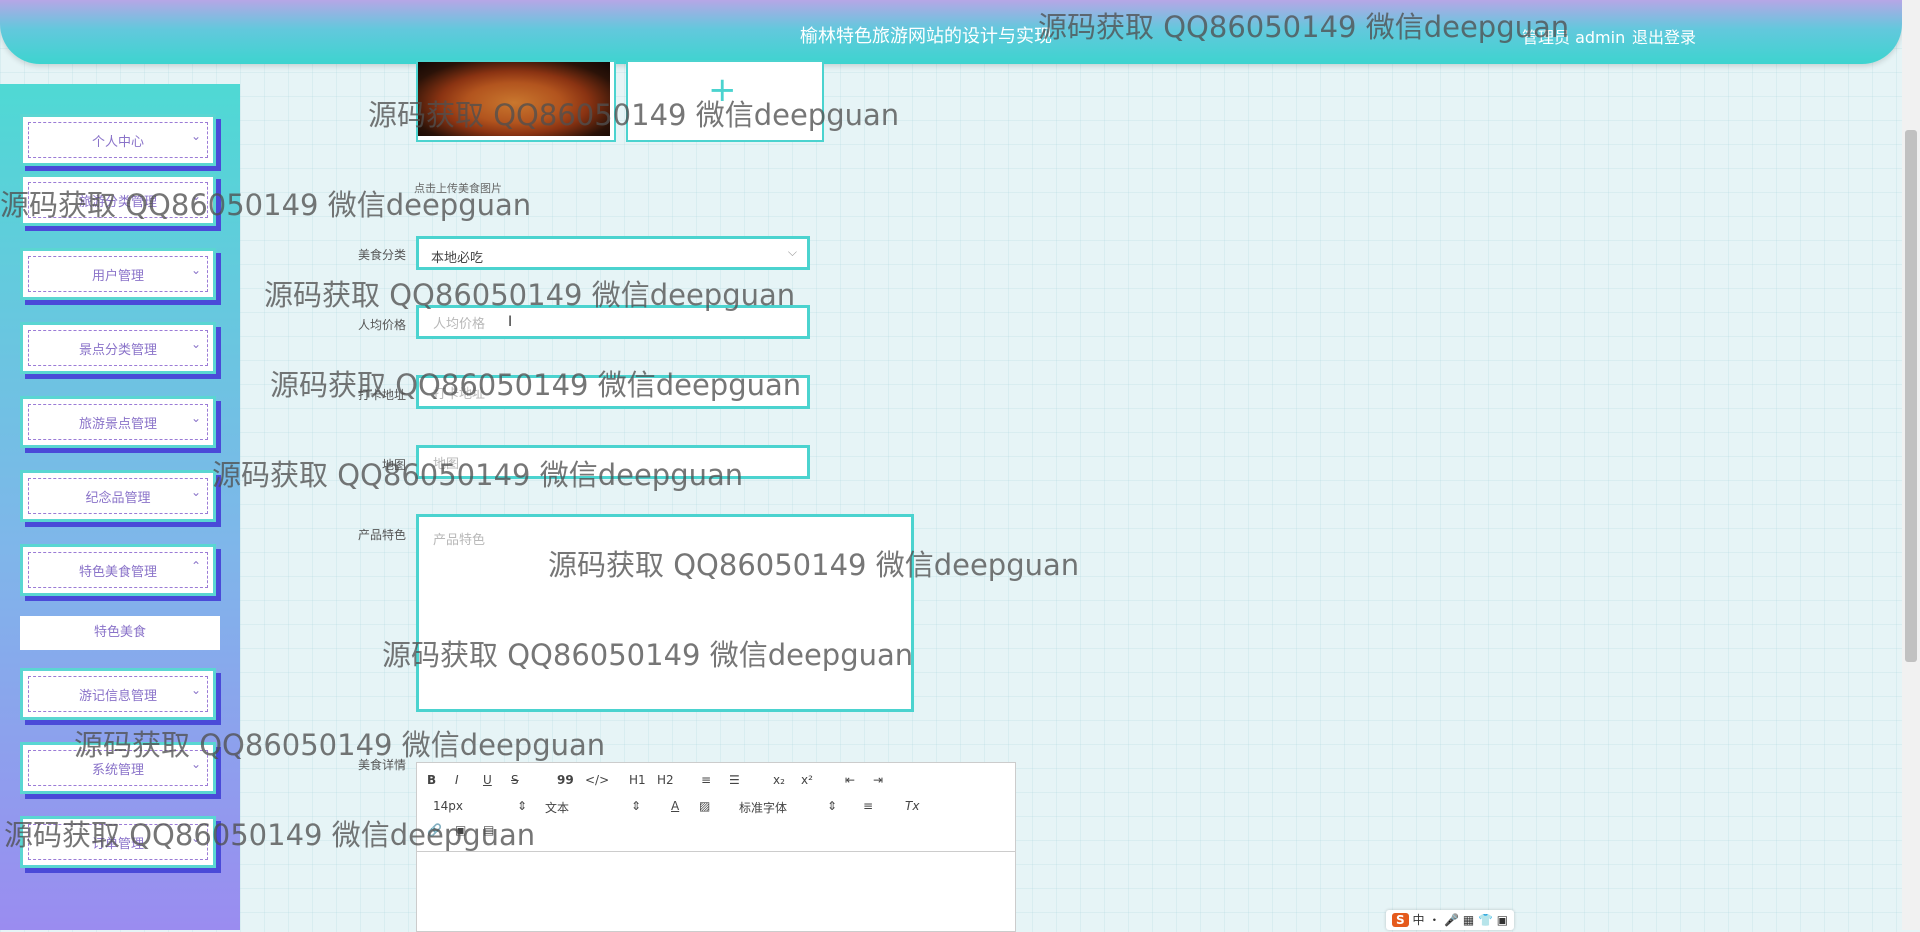 Image resolution: width=1920 pixels, height=932 pixels. I want to click on address-field-box, so click(613, 392).